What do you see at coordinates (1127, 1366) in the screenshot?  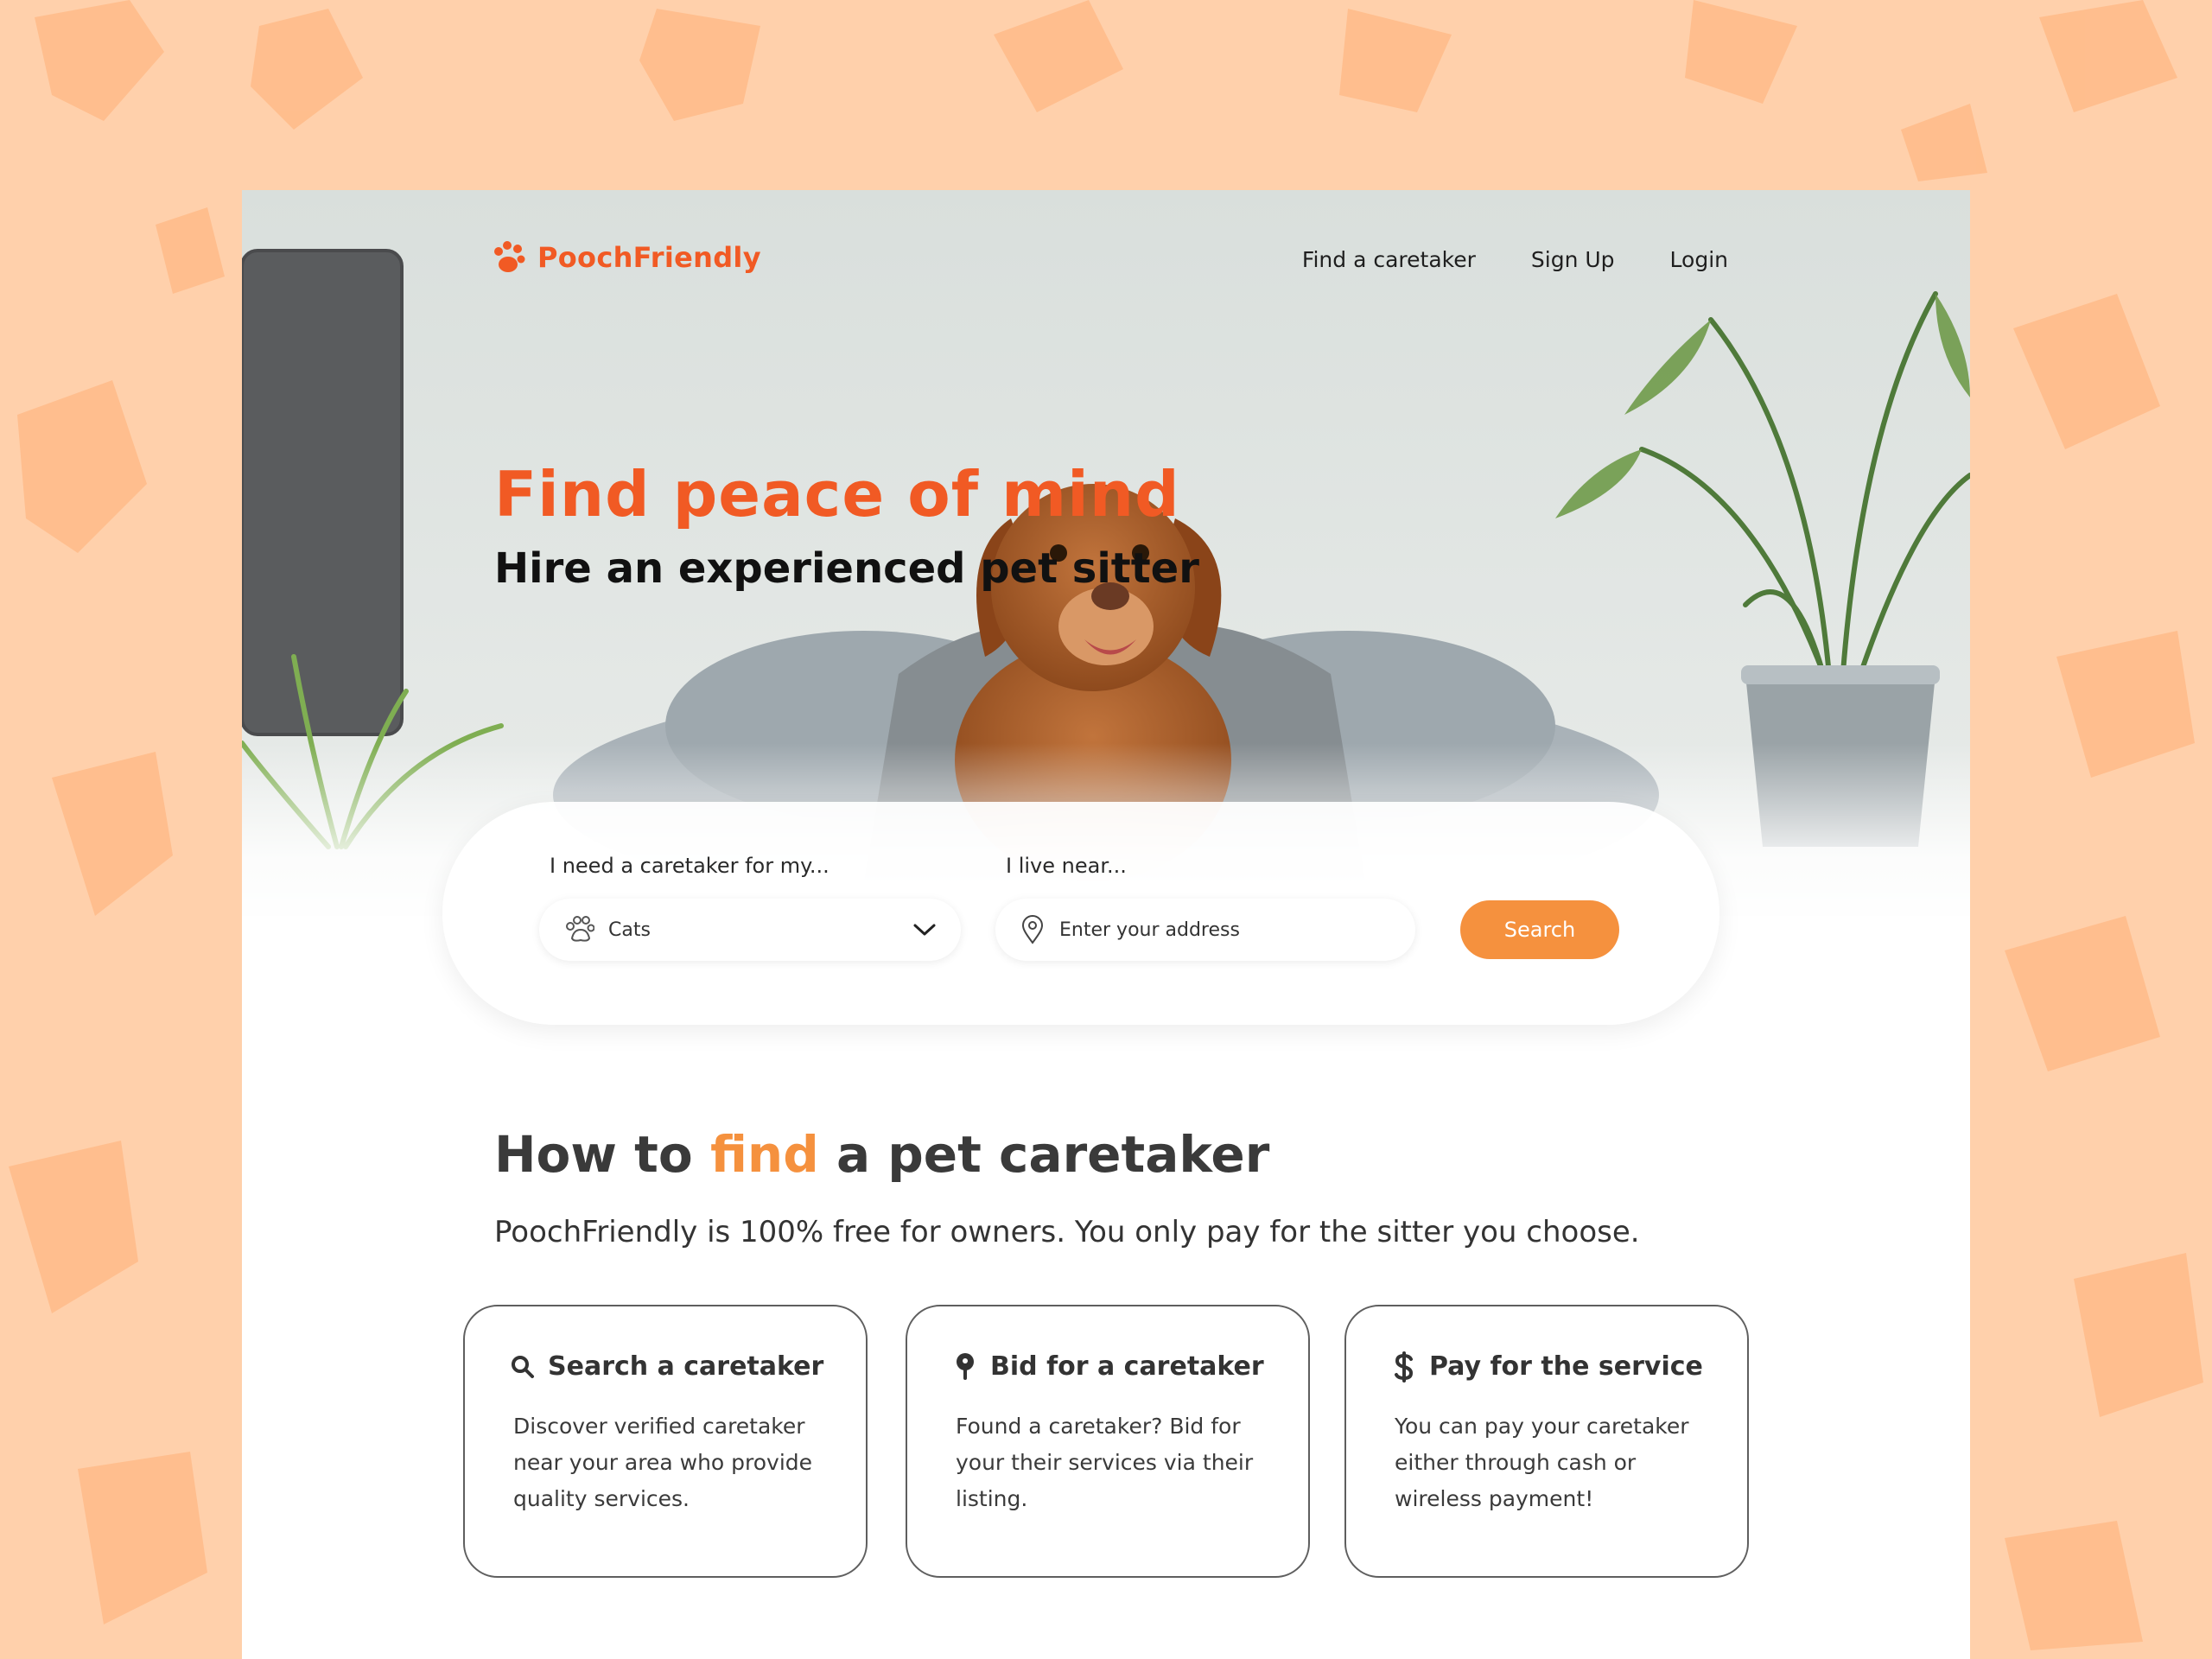 I see `step-title: Bid for a caretaker` at bounding box center [1127, 1366].